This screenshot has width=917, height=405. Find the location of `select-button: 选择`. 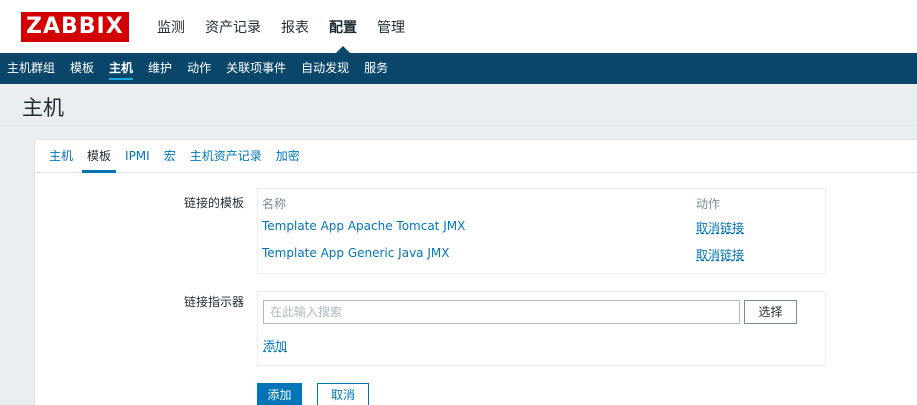

select-button: 选择 is located at coordinates (770, 312).